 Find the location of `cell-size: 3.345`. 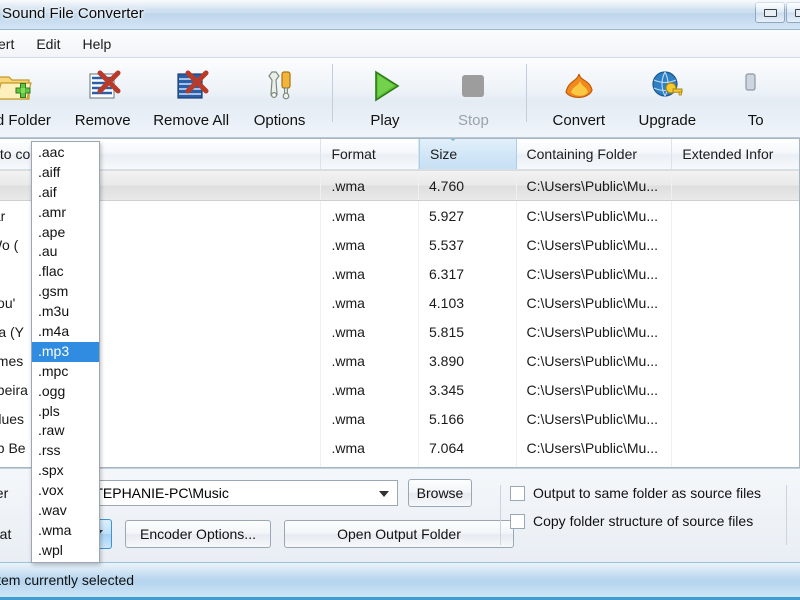

cell-size: 3.345 is located at coordinates (468, 389).